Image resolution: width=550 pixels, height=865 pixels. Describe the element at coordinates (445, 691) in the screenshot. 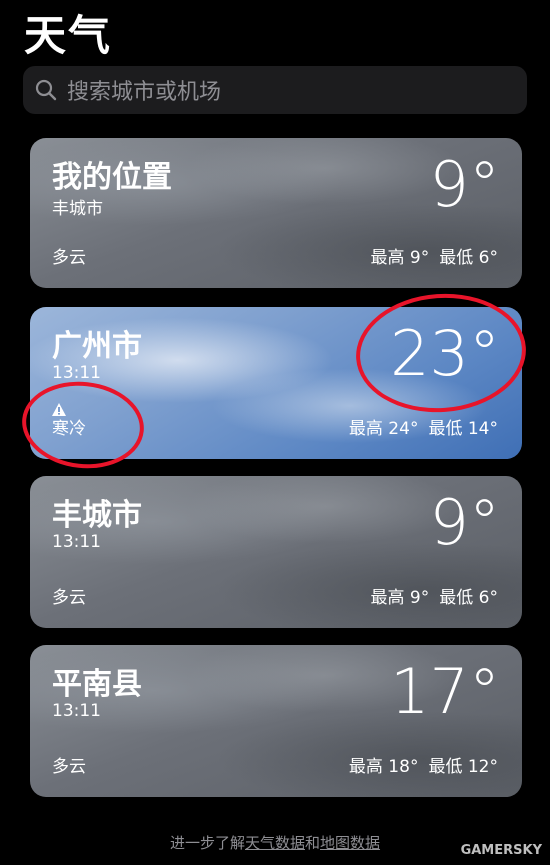

I see `current-temperature: 17°` at that location.